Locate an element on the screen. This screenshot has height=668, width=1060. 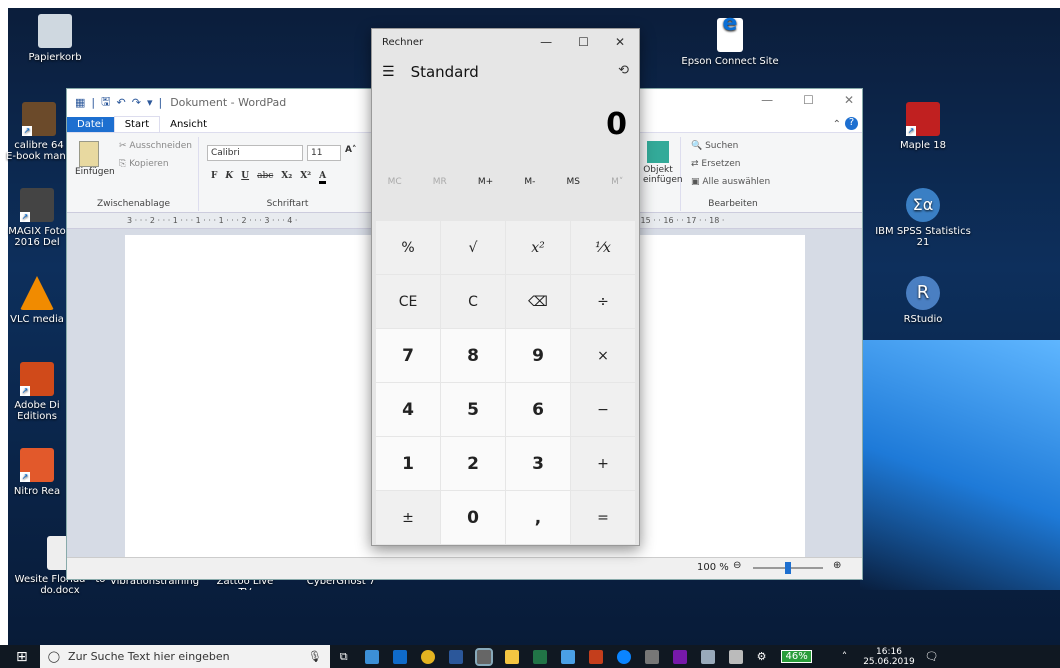
digit-4-button: 4 is located at coordinates (408, 409).